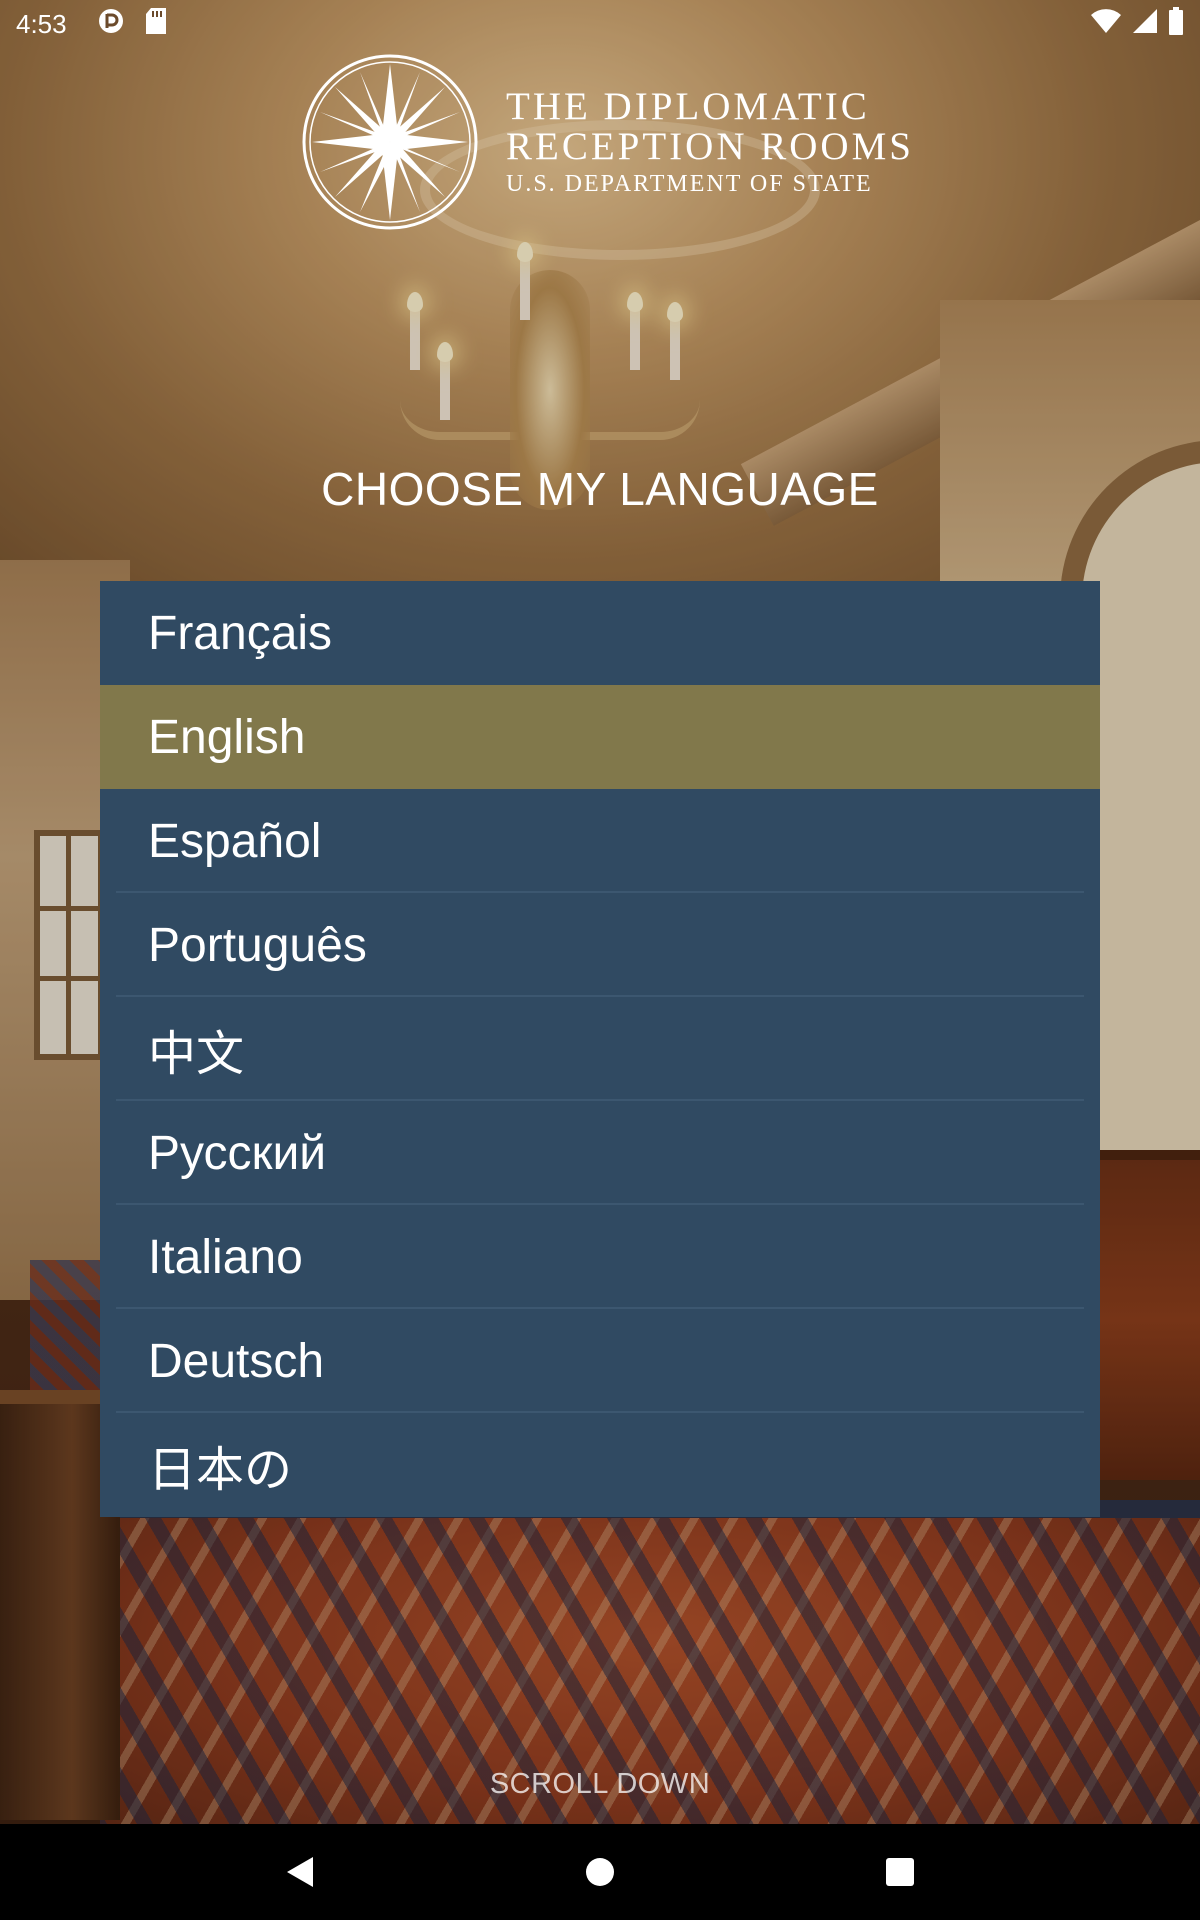 This screenshot has width=1200, height=1920. Describe the element at coordinates (257, 945) in the screenshot. I see `language-label: Português` at that location.